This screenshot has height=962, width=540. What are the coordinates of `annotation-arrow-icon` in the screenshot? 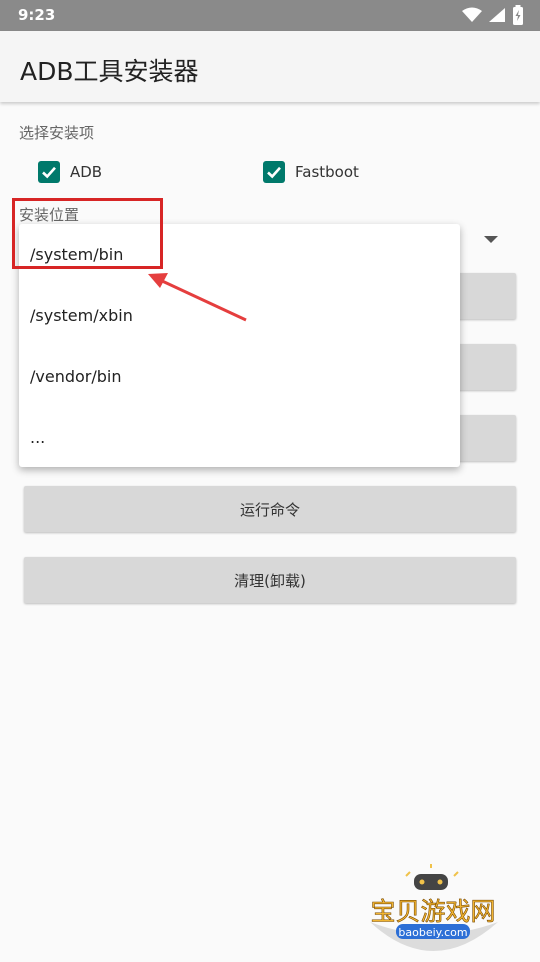 It's located at (197, 297).